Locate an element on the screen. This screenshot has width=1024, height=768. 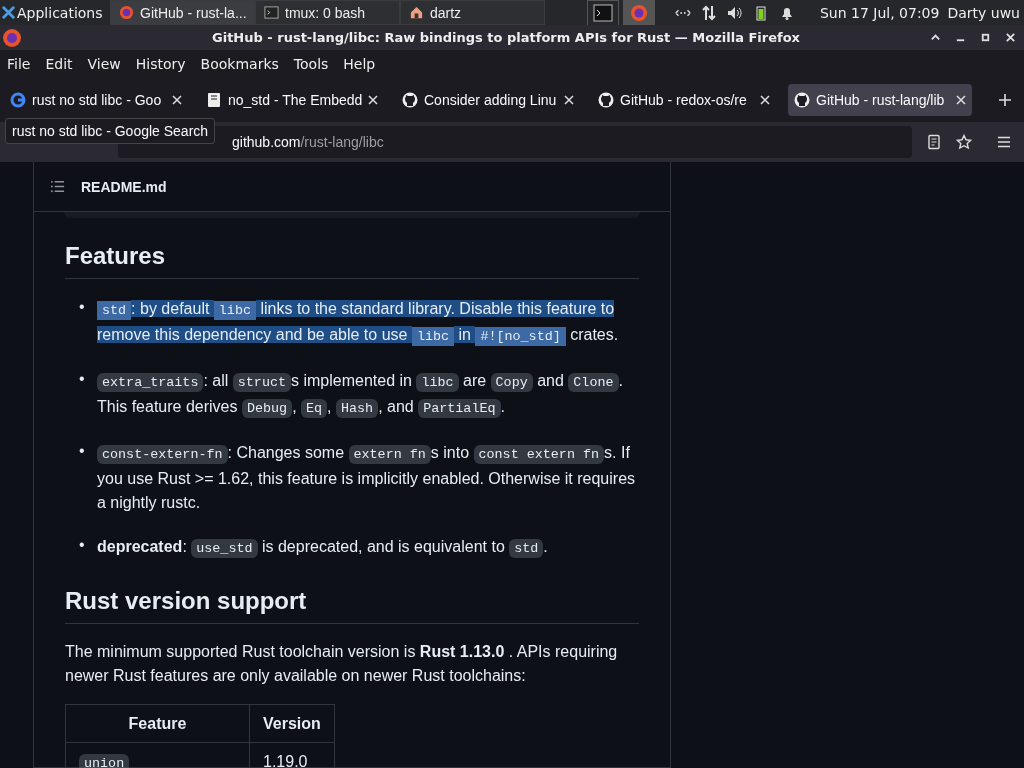
paragraph: The minimum supported Rust toolchain version is Rust 1.13.0 . APIs requiring newer Rust features are only available on newer Rust toolchains: is located at coordinates (342, 664).